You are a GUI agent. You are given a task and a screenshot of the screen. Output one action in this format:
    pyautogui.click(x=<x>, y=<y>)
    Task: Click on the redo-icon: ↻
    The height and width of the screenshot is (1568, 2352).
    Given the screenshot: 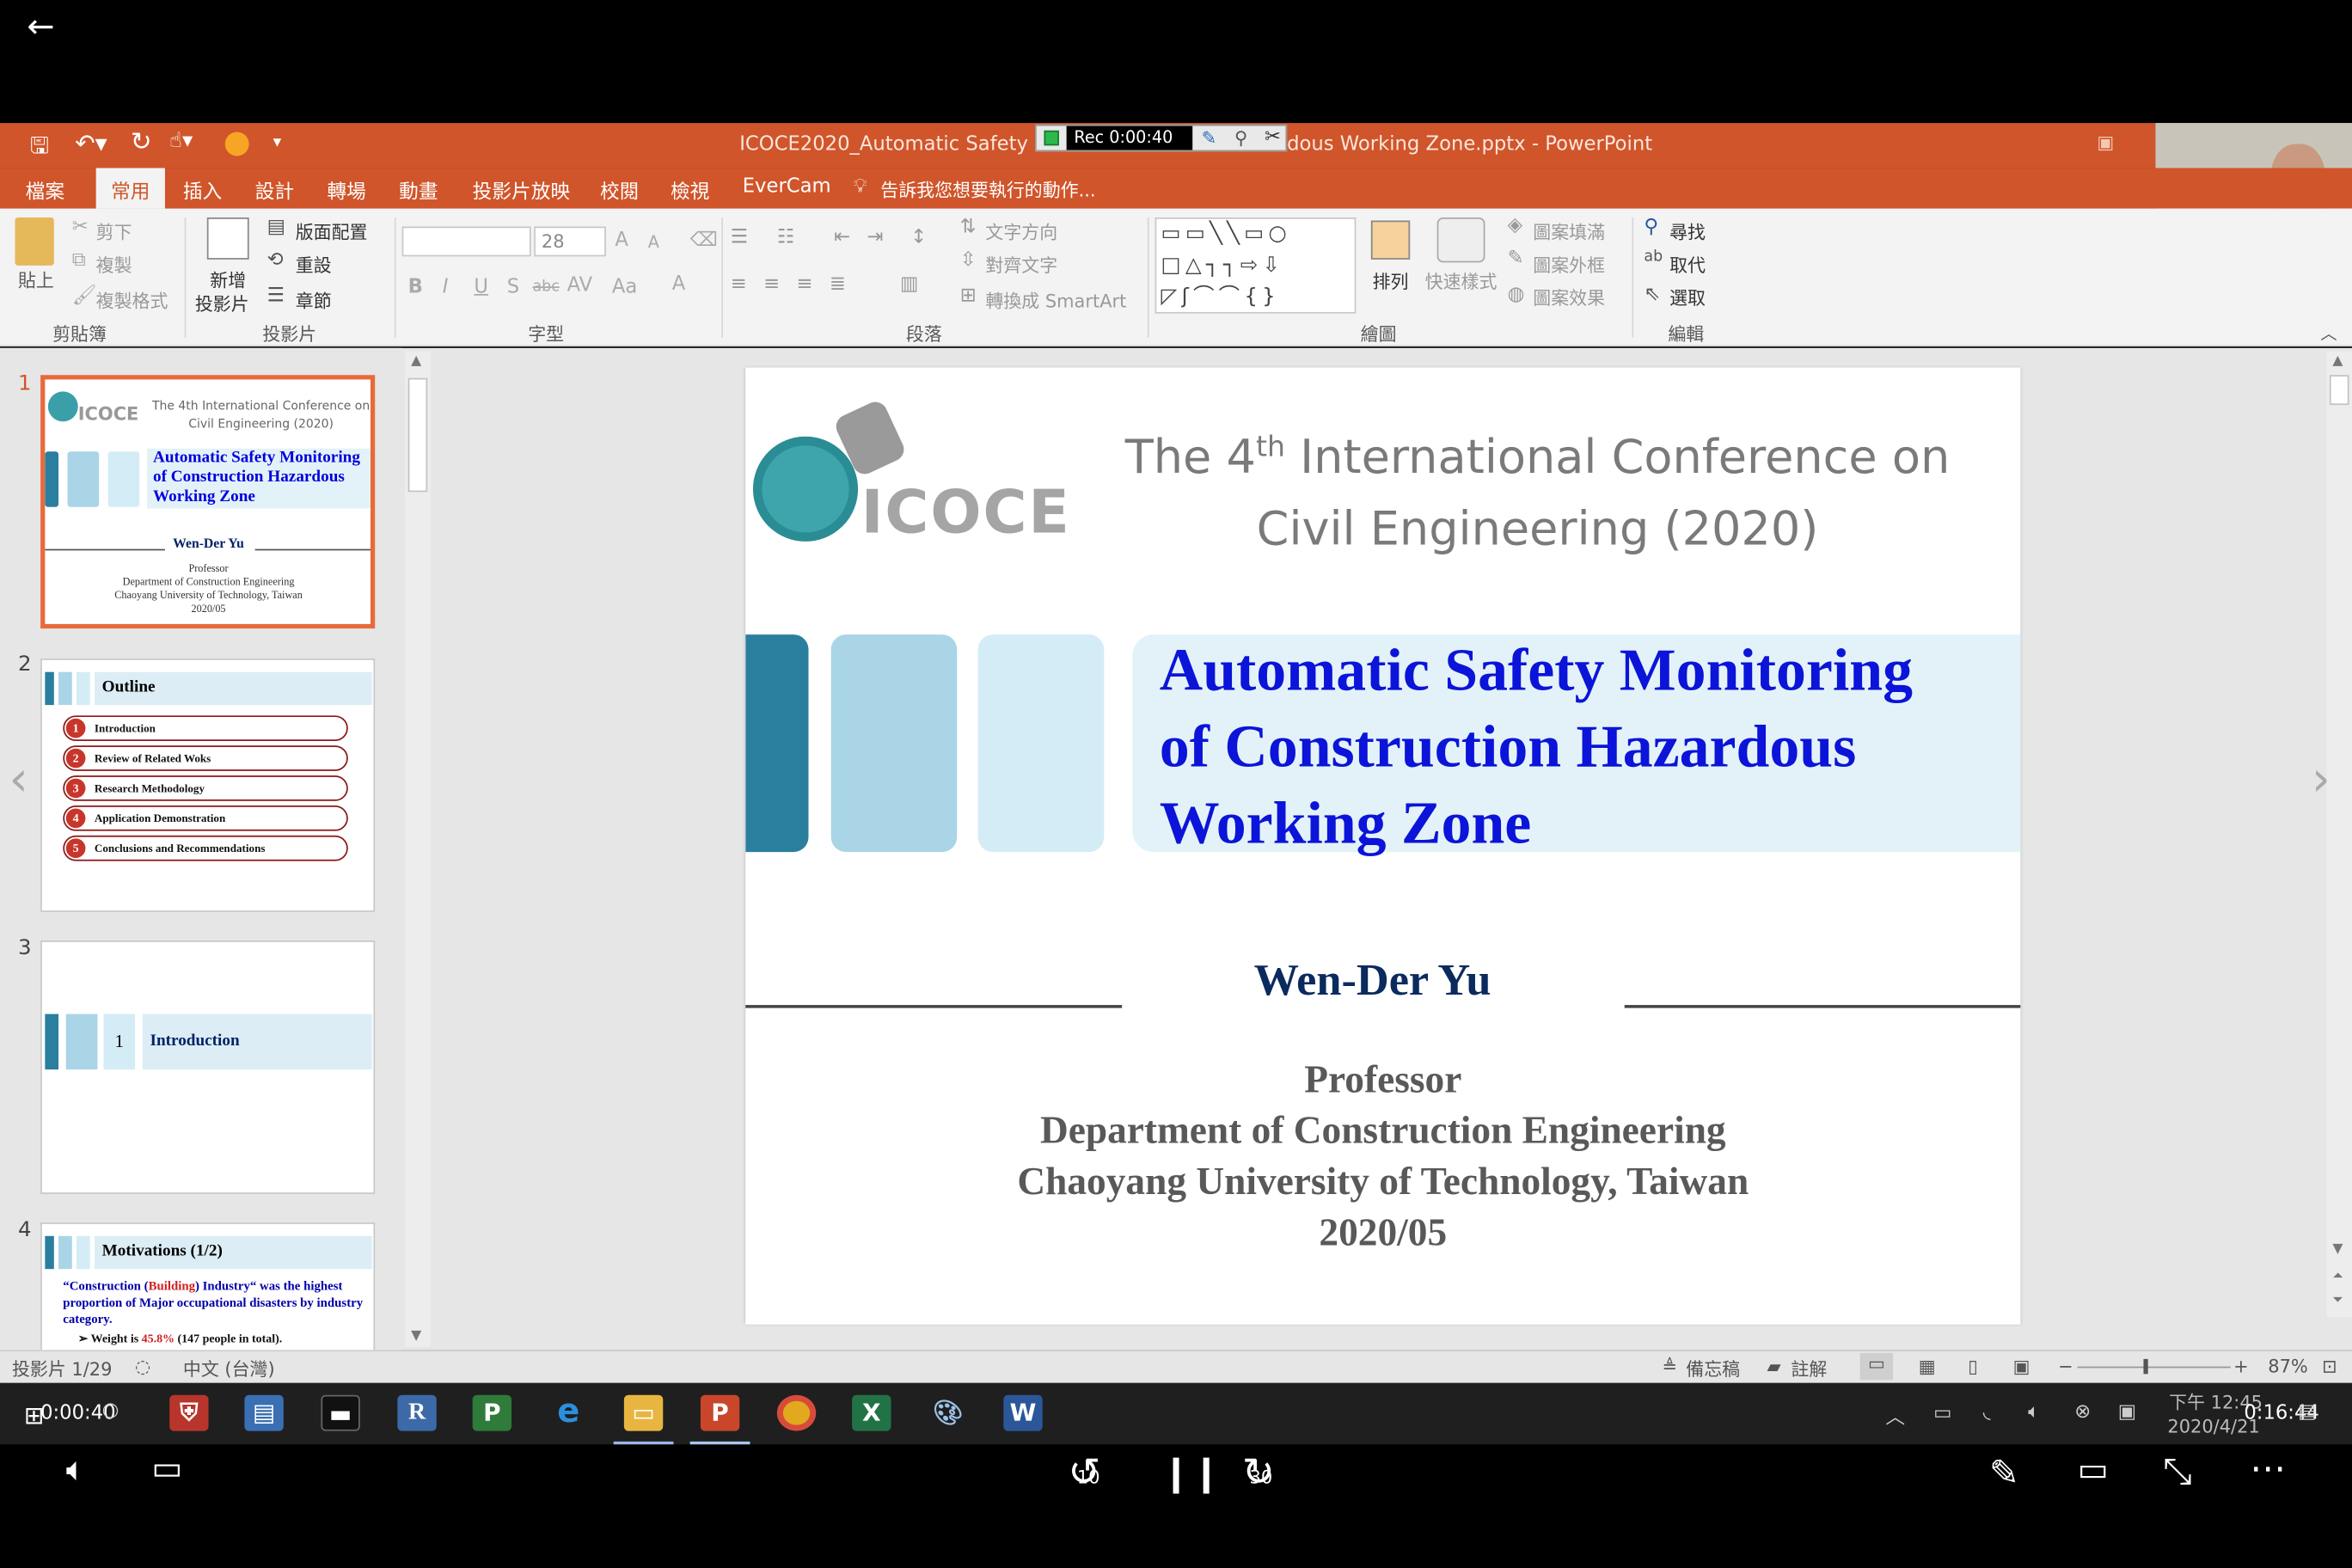 What is the action you would take?
    pyautogui.click(x=141, y=142)
    